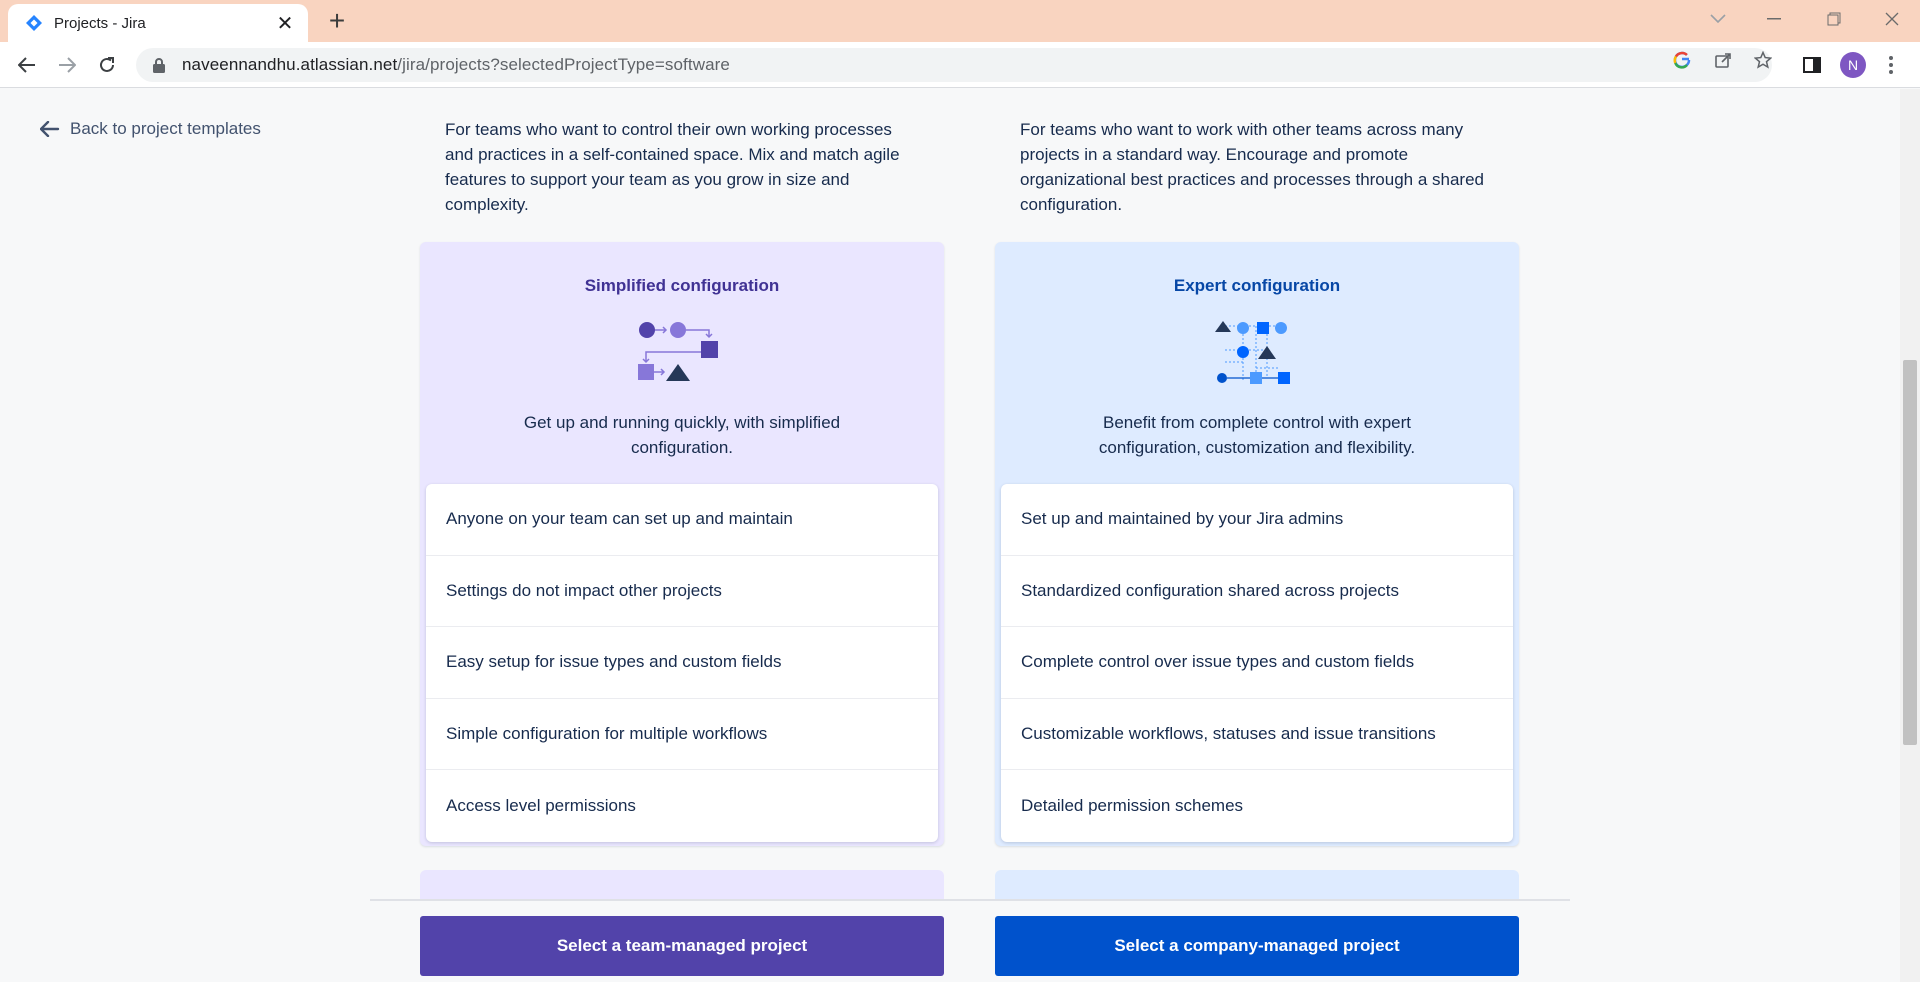  Describe the element at coordinates (158, 23) in the screenshot. I see `browser-tab: Projects - Jira ✕` at that location.